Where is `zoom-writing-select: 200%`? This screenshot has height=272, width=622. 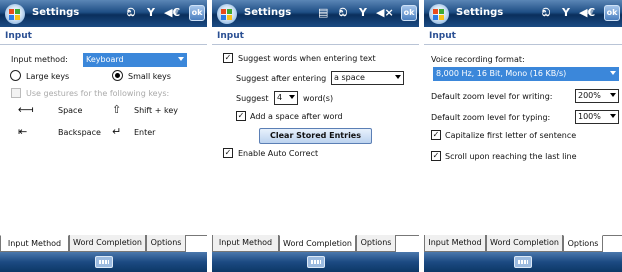 zoom-writing-select: 200% is located at coordinates (597, 96).